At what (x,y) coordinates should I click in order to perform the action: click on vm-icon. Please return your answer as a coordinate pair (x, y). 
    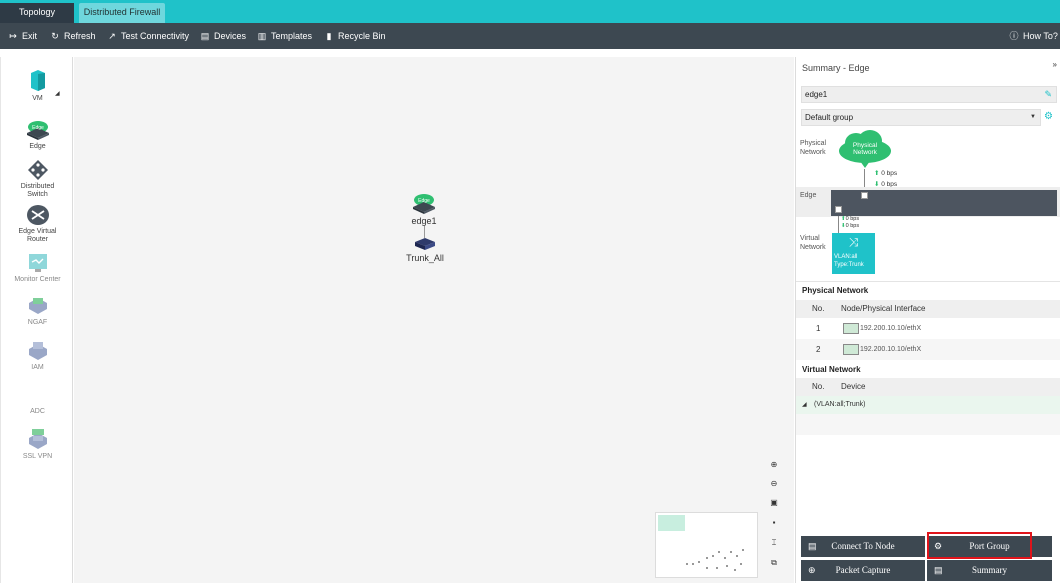
    Looking at the image, I should click on (37, 80).